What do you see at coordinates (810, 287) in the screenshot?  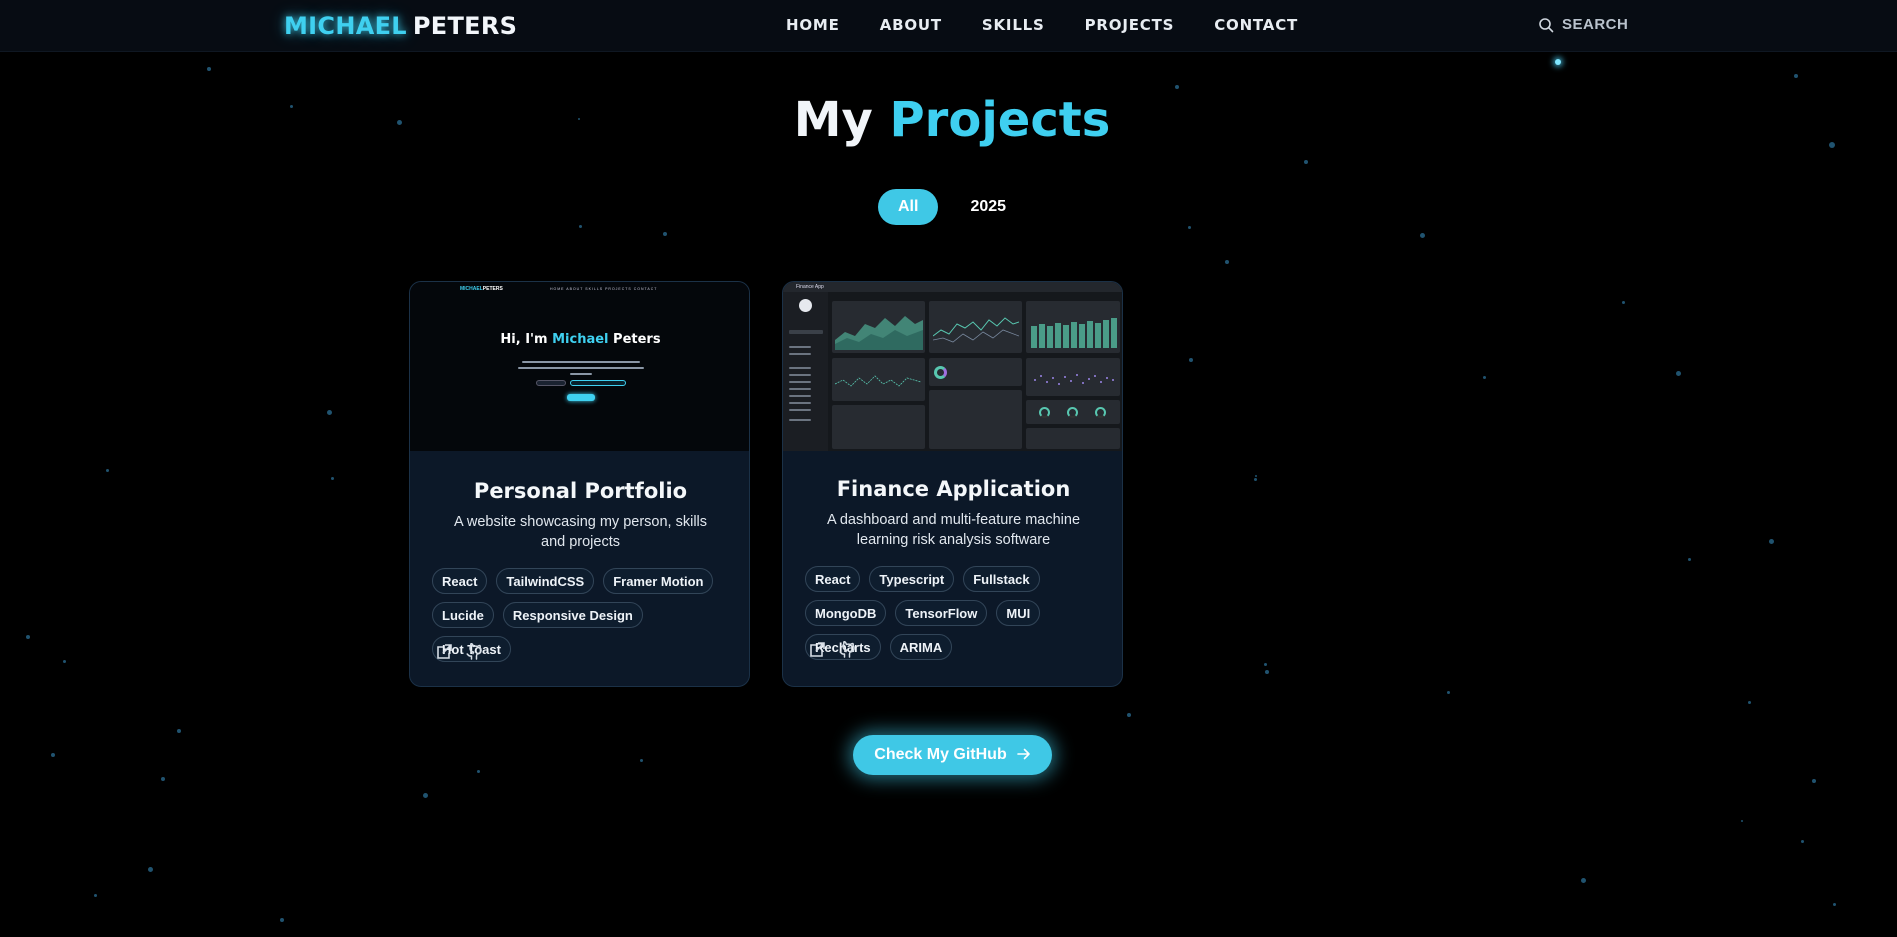 I see `preview-app-name: Finance App` at bounding box center [810, 287].